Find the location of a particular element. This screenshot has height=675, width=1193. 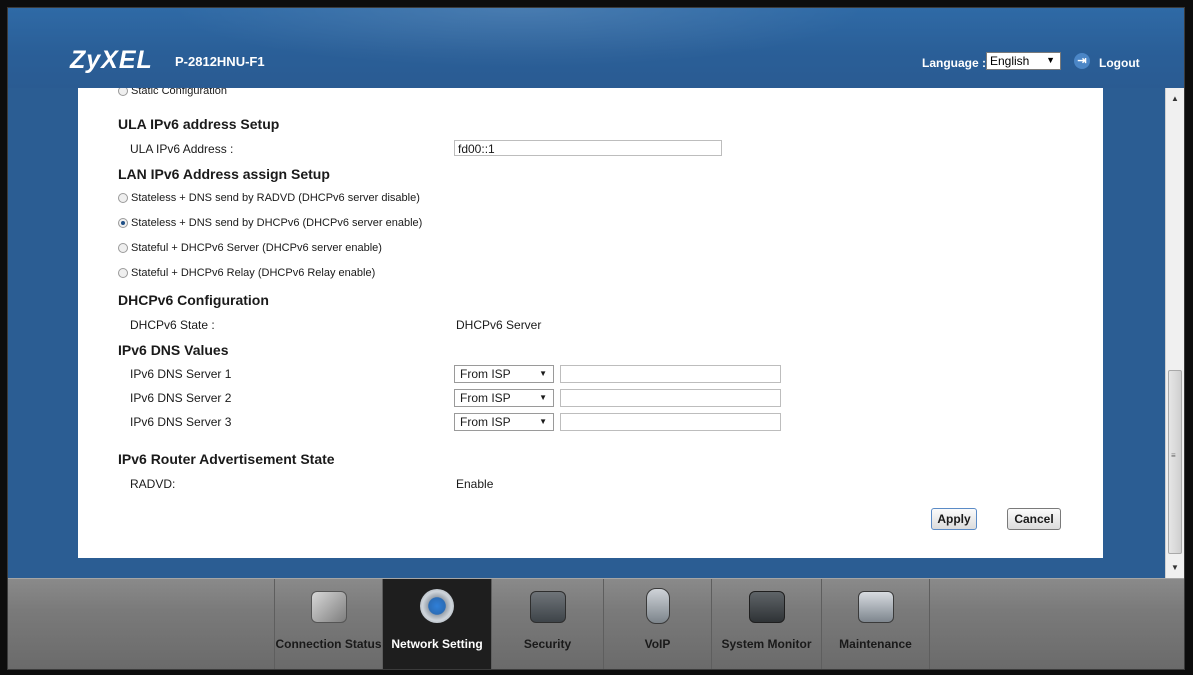

language-select: English ▼ is located at coordinates (1023, 61).